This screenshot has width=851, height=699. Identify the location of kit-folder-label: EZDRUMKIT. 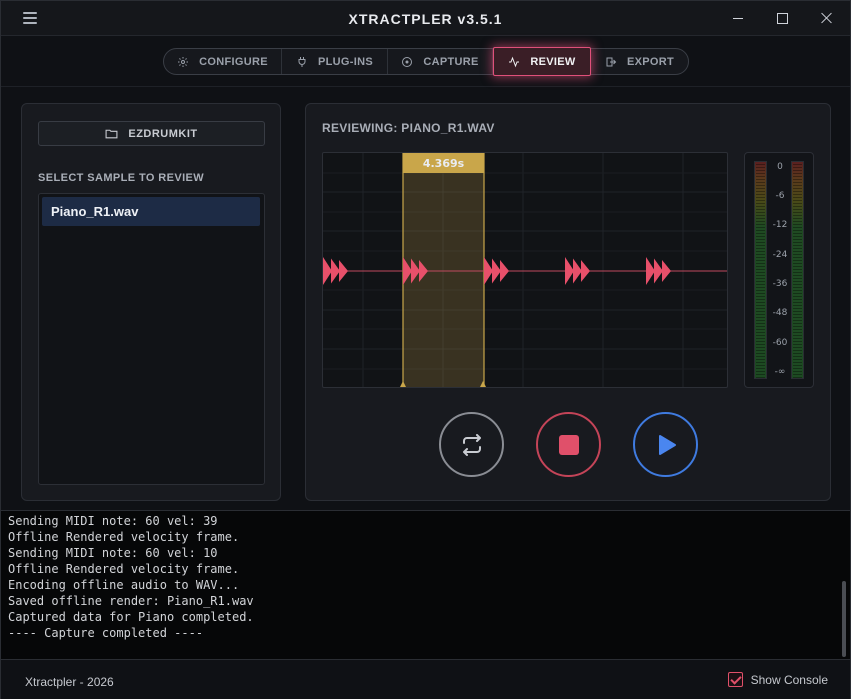
(163, 133).